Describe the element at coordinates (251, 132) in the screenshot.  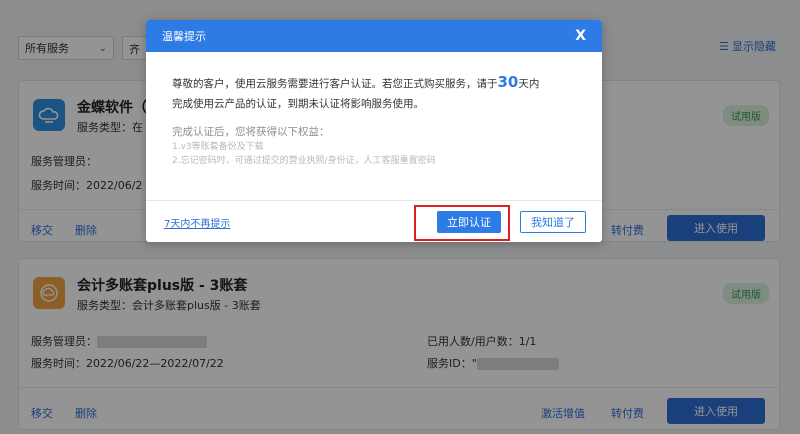
I see `benefits-title: 完成认证后，您将获得以下权益：` at that location.